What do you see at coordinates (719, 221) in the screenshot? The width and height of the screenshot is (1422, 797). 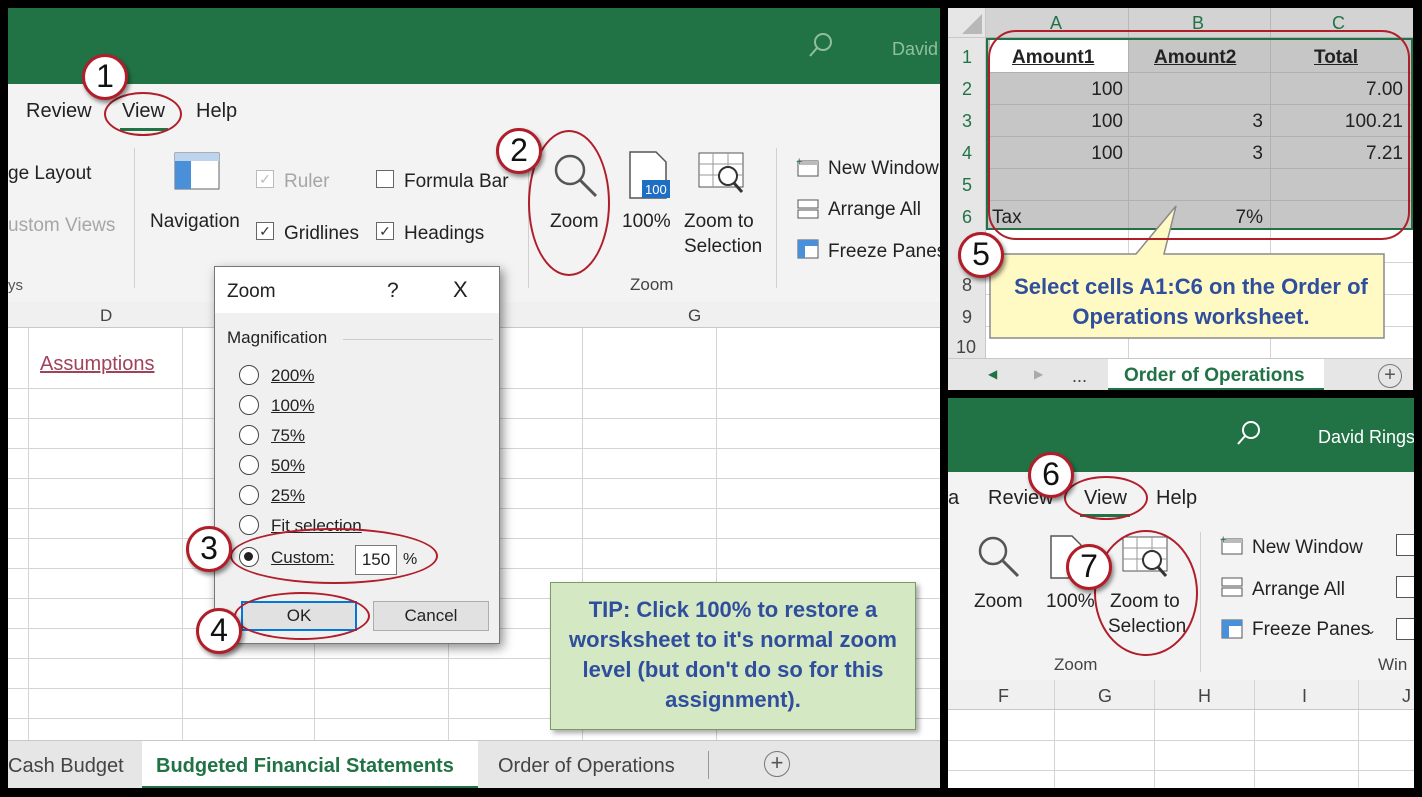 I see `zoom-to-label: Zoom to` at bounding box center [719, 221].